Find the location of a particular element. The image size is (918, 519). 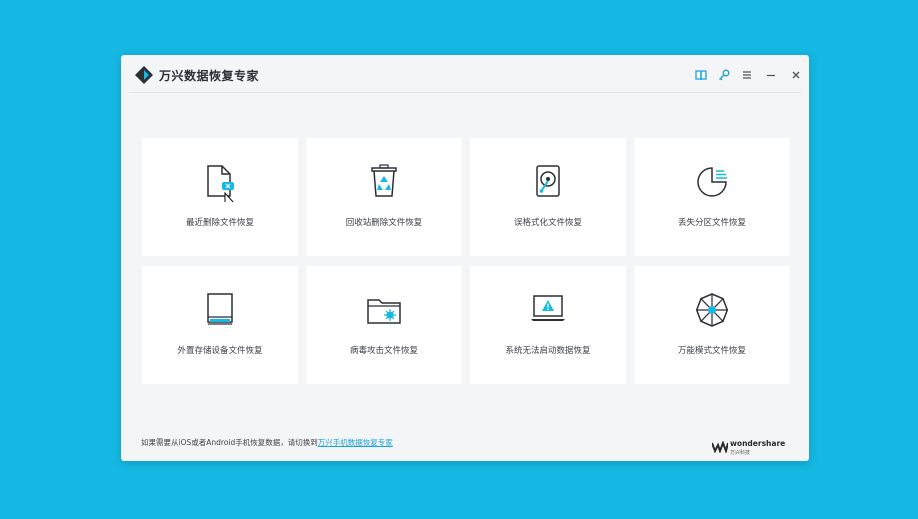

footer-text: 如果需要从iOS或者Android手机恢复数据，请切换到 is located at coordinates (229, 442).